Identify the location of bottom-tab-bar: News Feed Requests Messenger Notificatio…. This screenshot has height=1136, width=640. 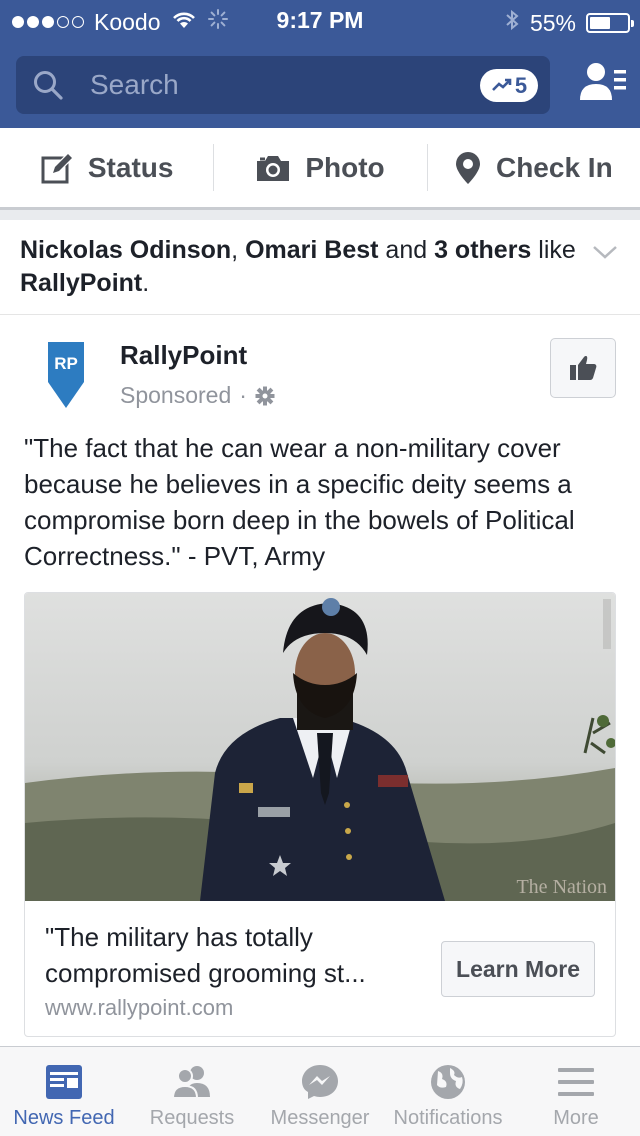
(320, 1091).